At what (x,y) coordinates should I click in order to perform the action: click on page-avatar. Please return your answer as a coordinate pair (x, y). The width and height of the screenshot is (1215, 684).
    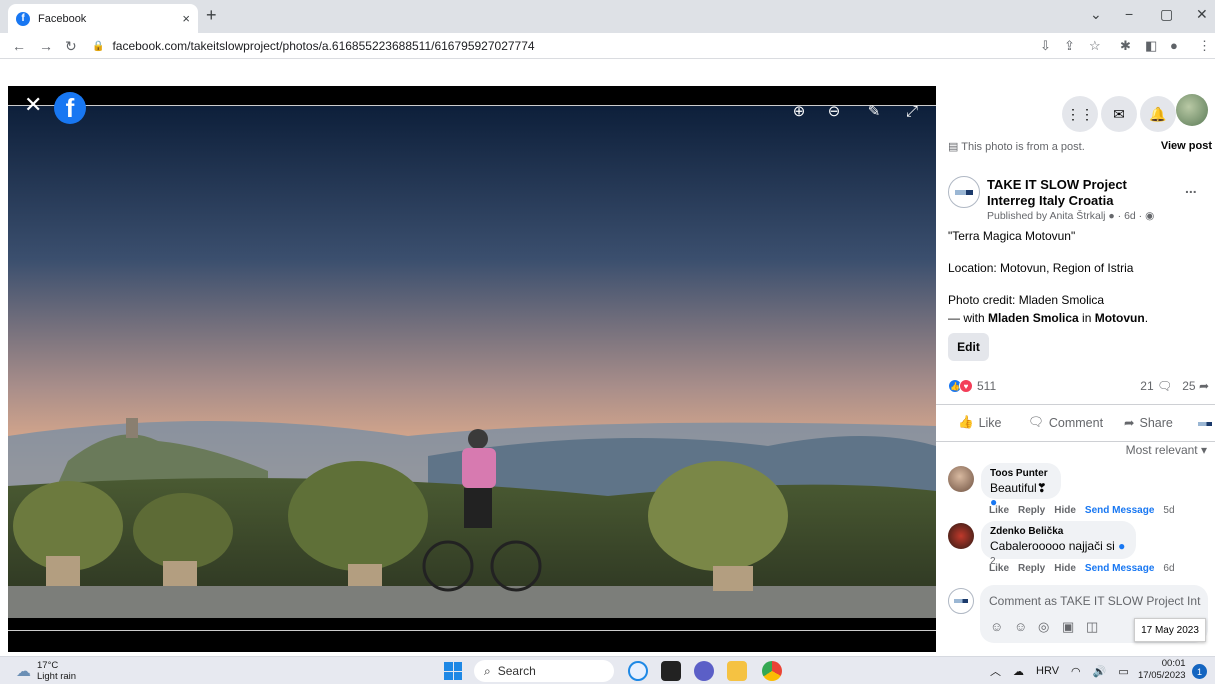
    Looking at the image, I should click on (964, 192).